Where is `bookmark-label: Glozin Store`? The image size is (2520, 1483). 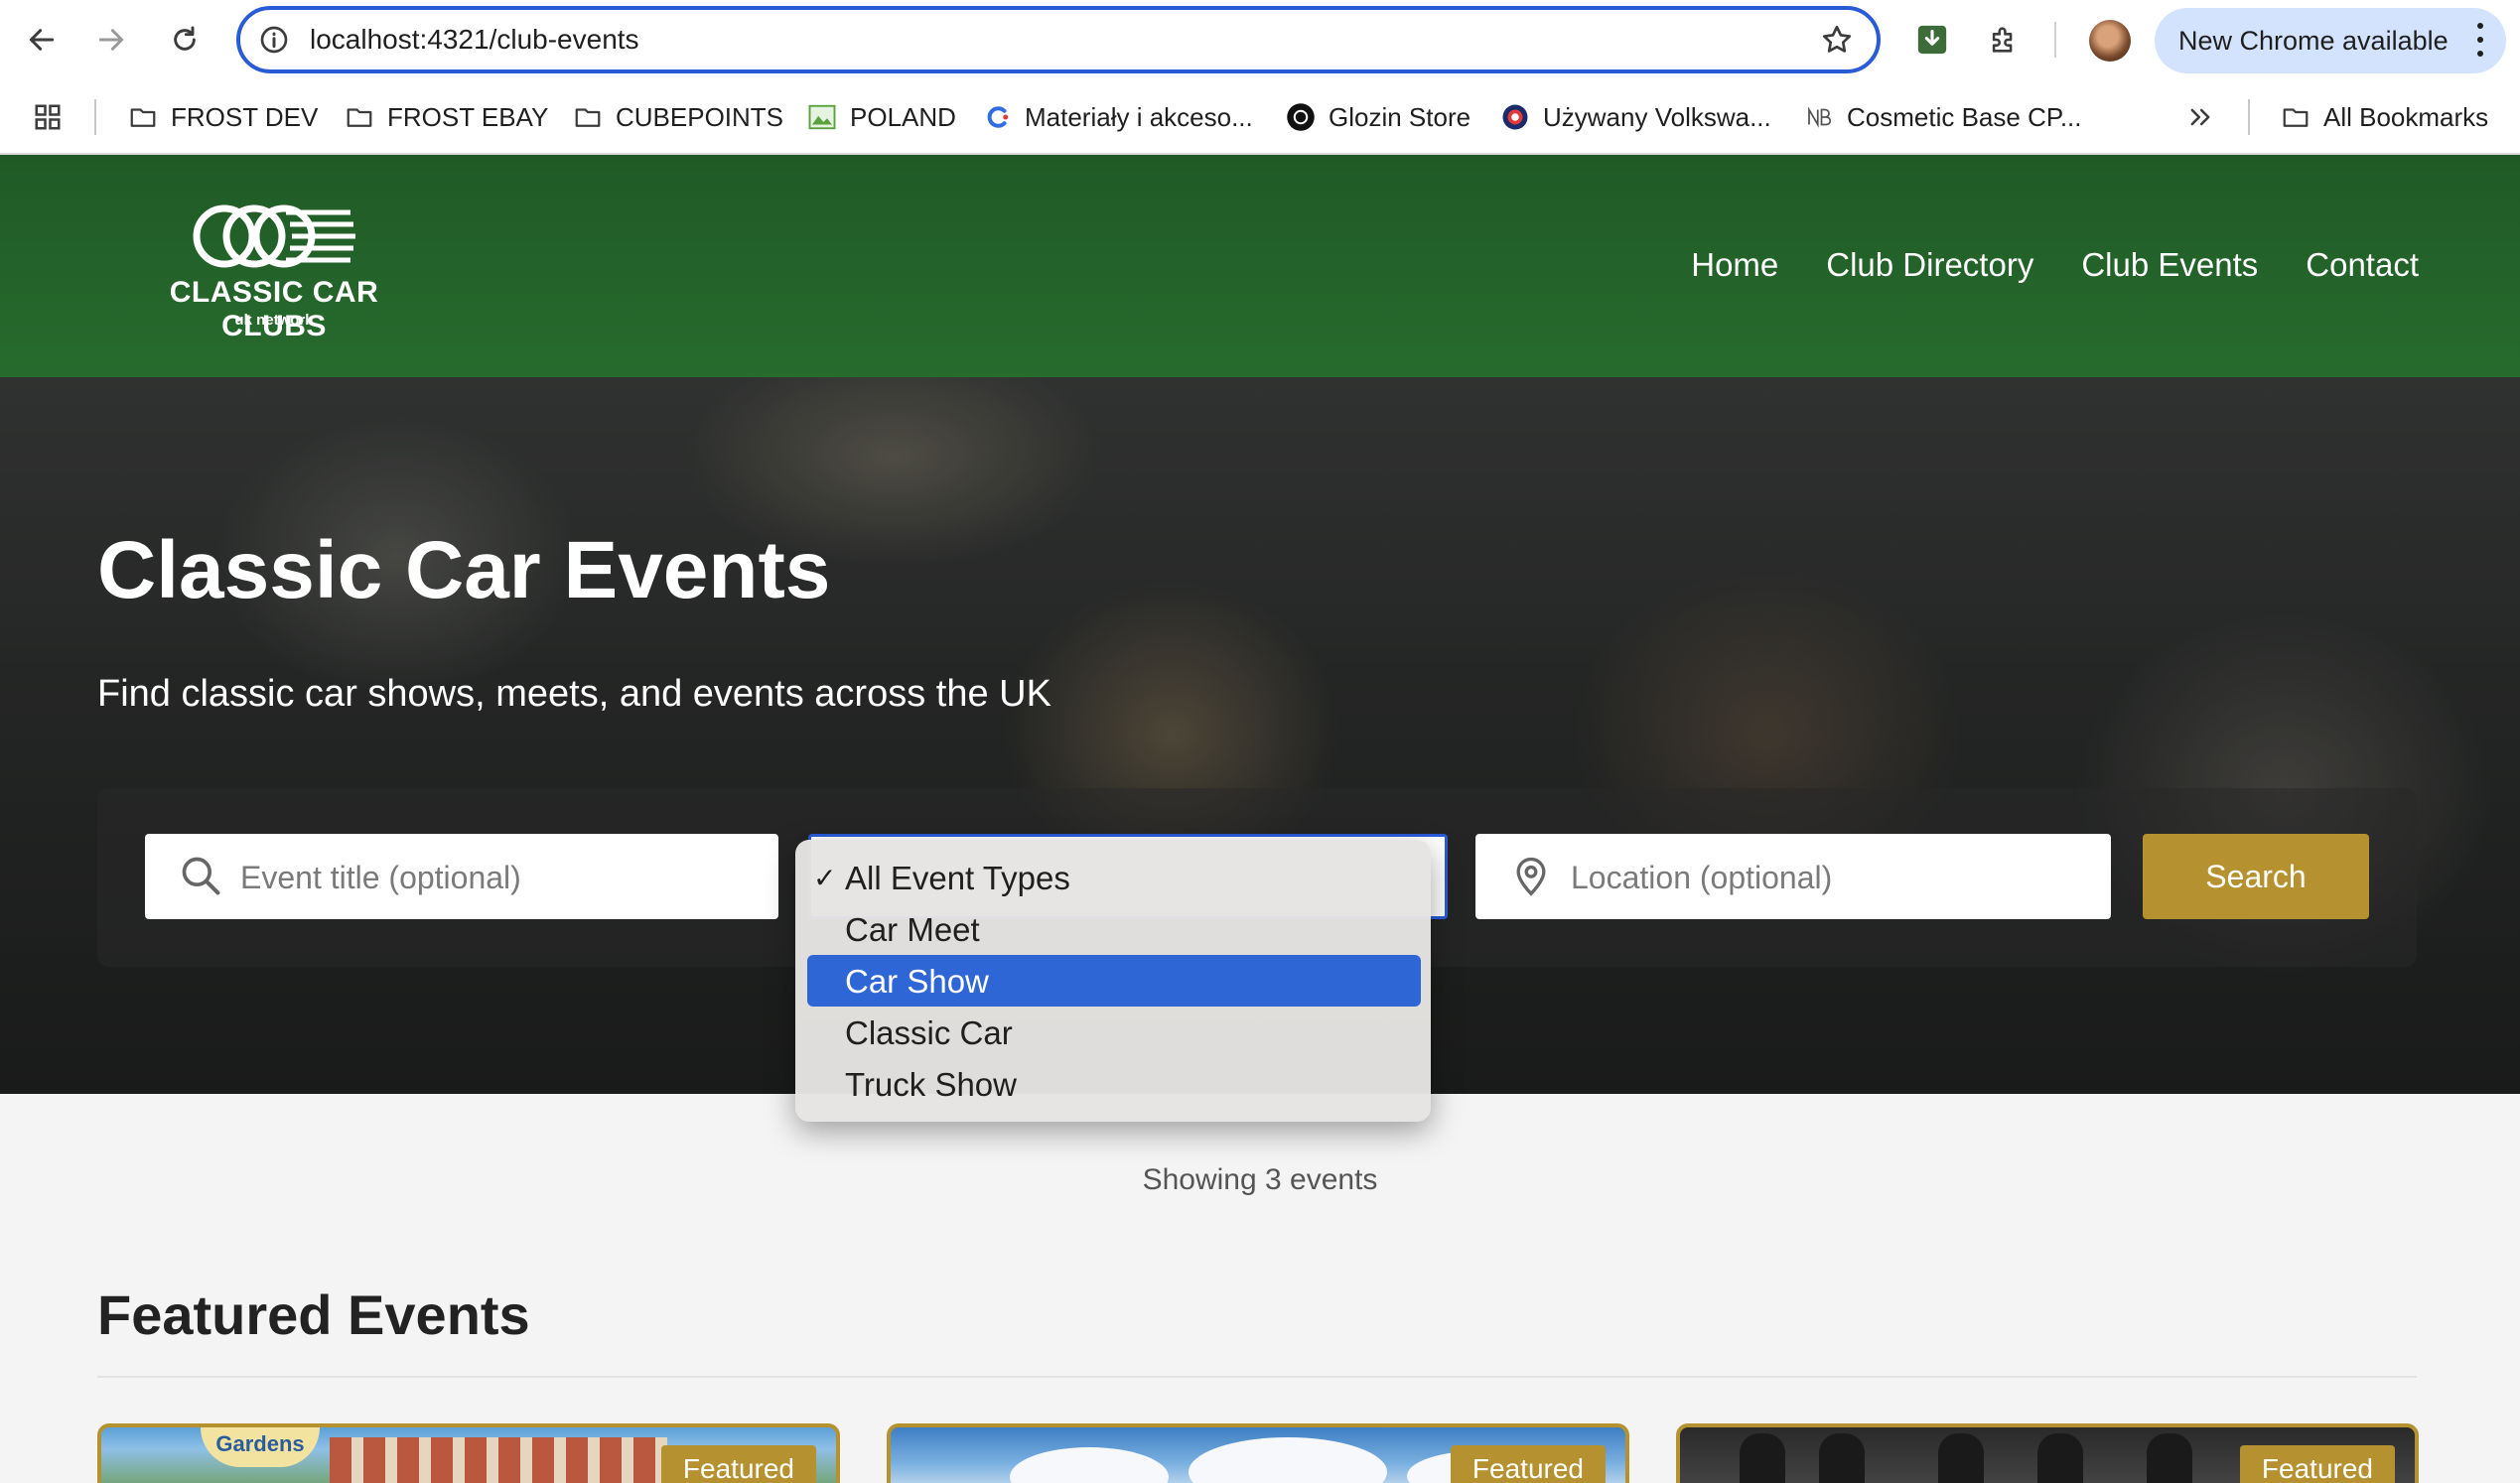
bookmark-label: Glozin Store is located at coordinates (1400, 116).